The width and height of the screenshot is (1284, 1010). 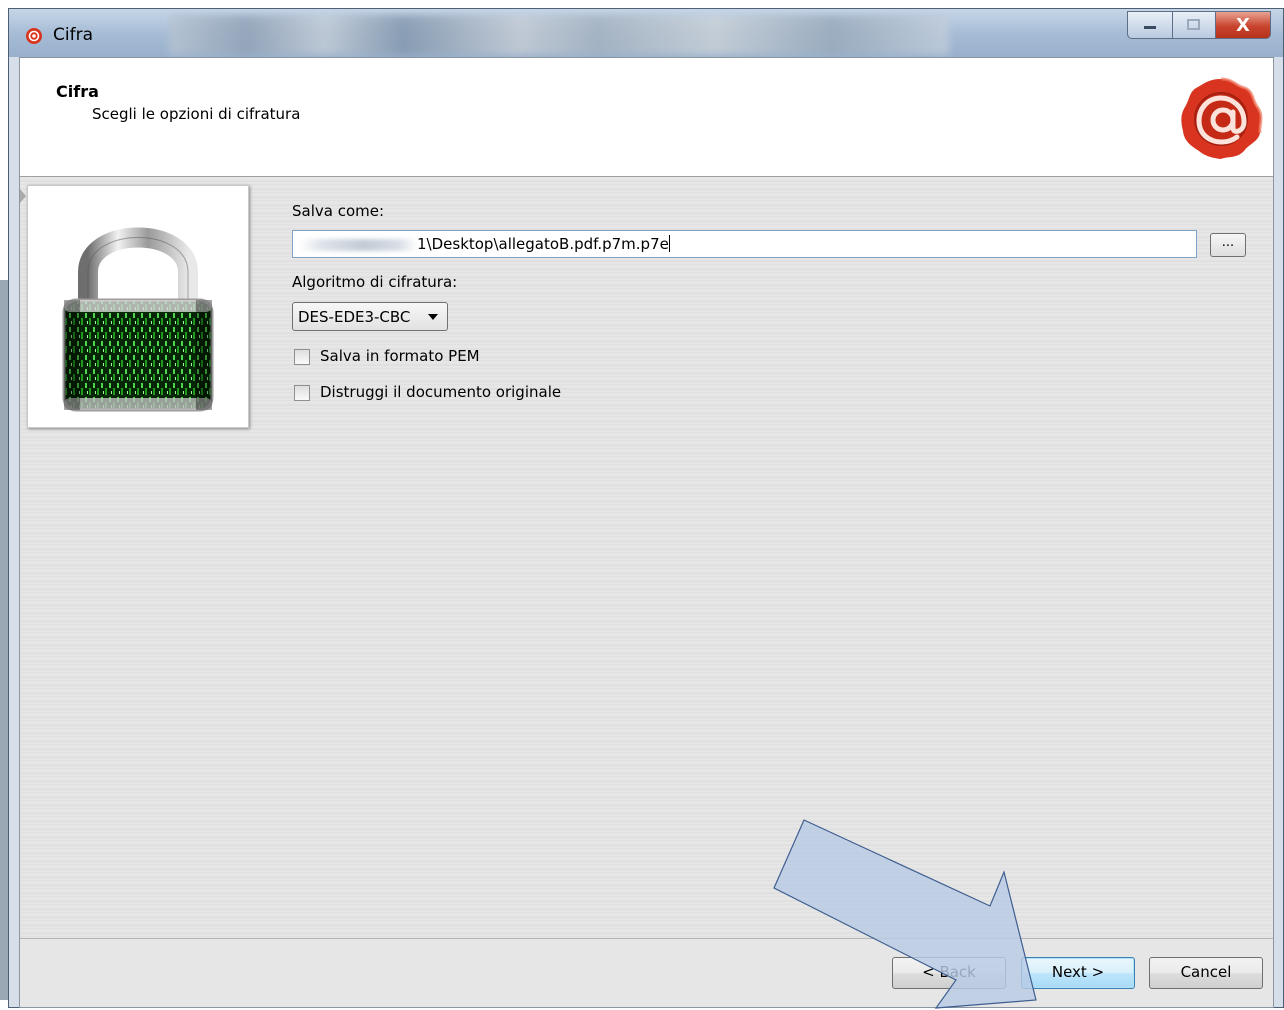 I want to click on back-button: < Back, so click(x=949, y=973).